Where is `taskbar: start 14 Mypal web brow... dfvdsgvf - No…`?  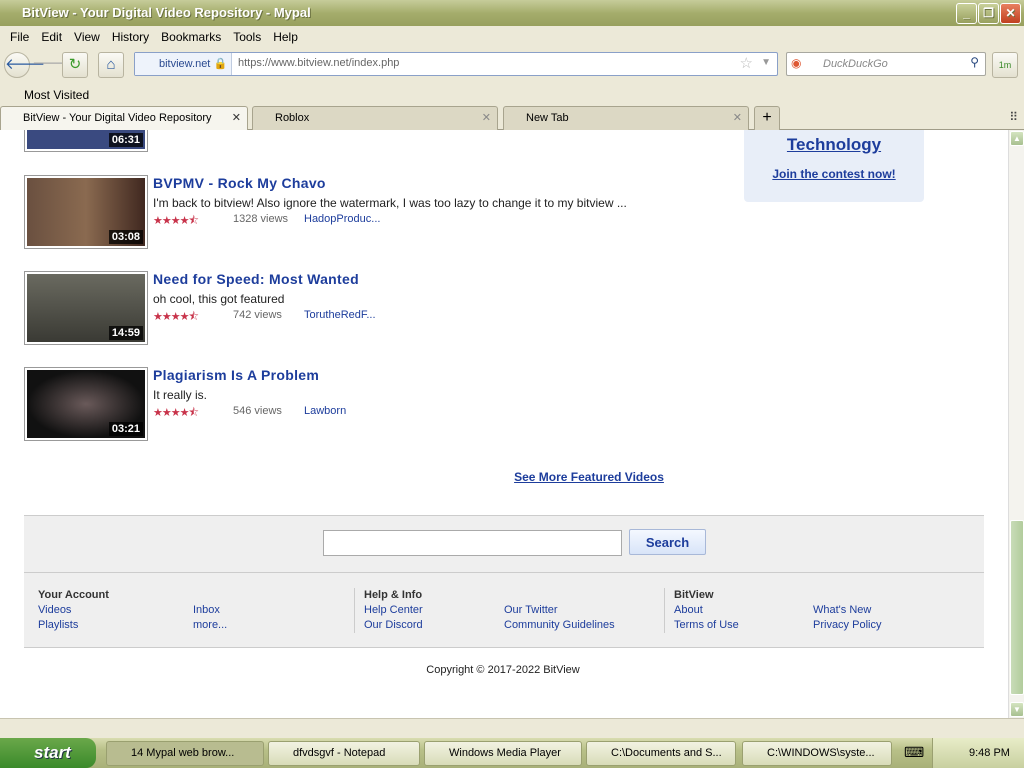 taskbar: start 14 Mypal web brow... dfvdsgvf - No… is located at coordinates (512, 753).